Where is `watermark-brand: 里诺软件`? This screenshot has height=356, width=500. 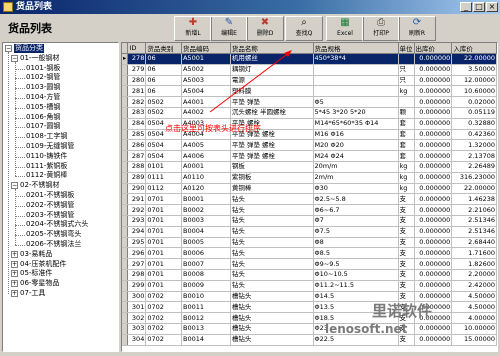 watermark-brand: 里诺软件 is located at coordinates (402, 311).